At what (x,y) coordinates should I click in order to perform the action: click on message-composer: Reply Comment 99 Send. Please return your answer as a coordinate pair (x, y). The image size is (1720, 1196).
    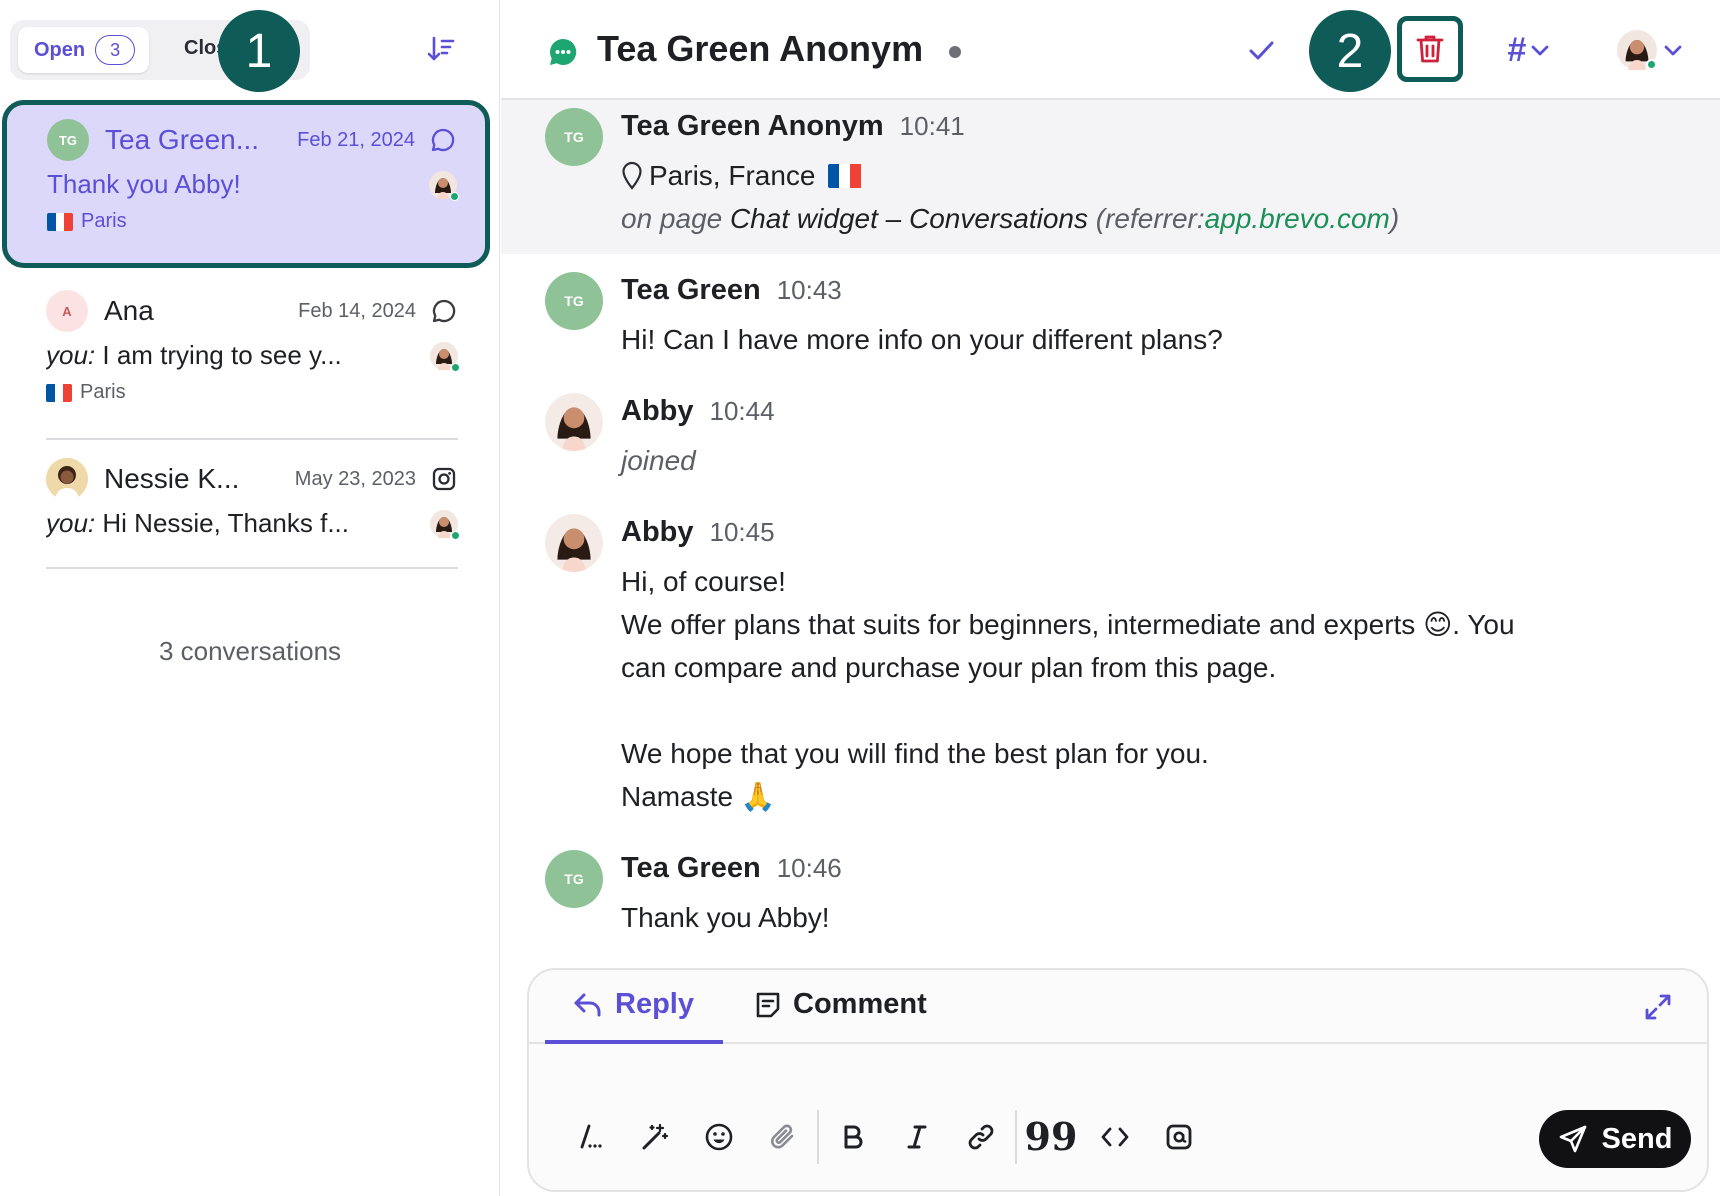
    Looking at the image, I should click on (1118, 1080).